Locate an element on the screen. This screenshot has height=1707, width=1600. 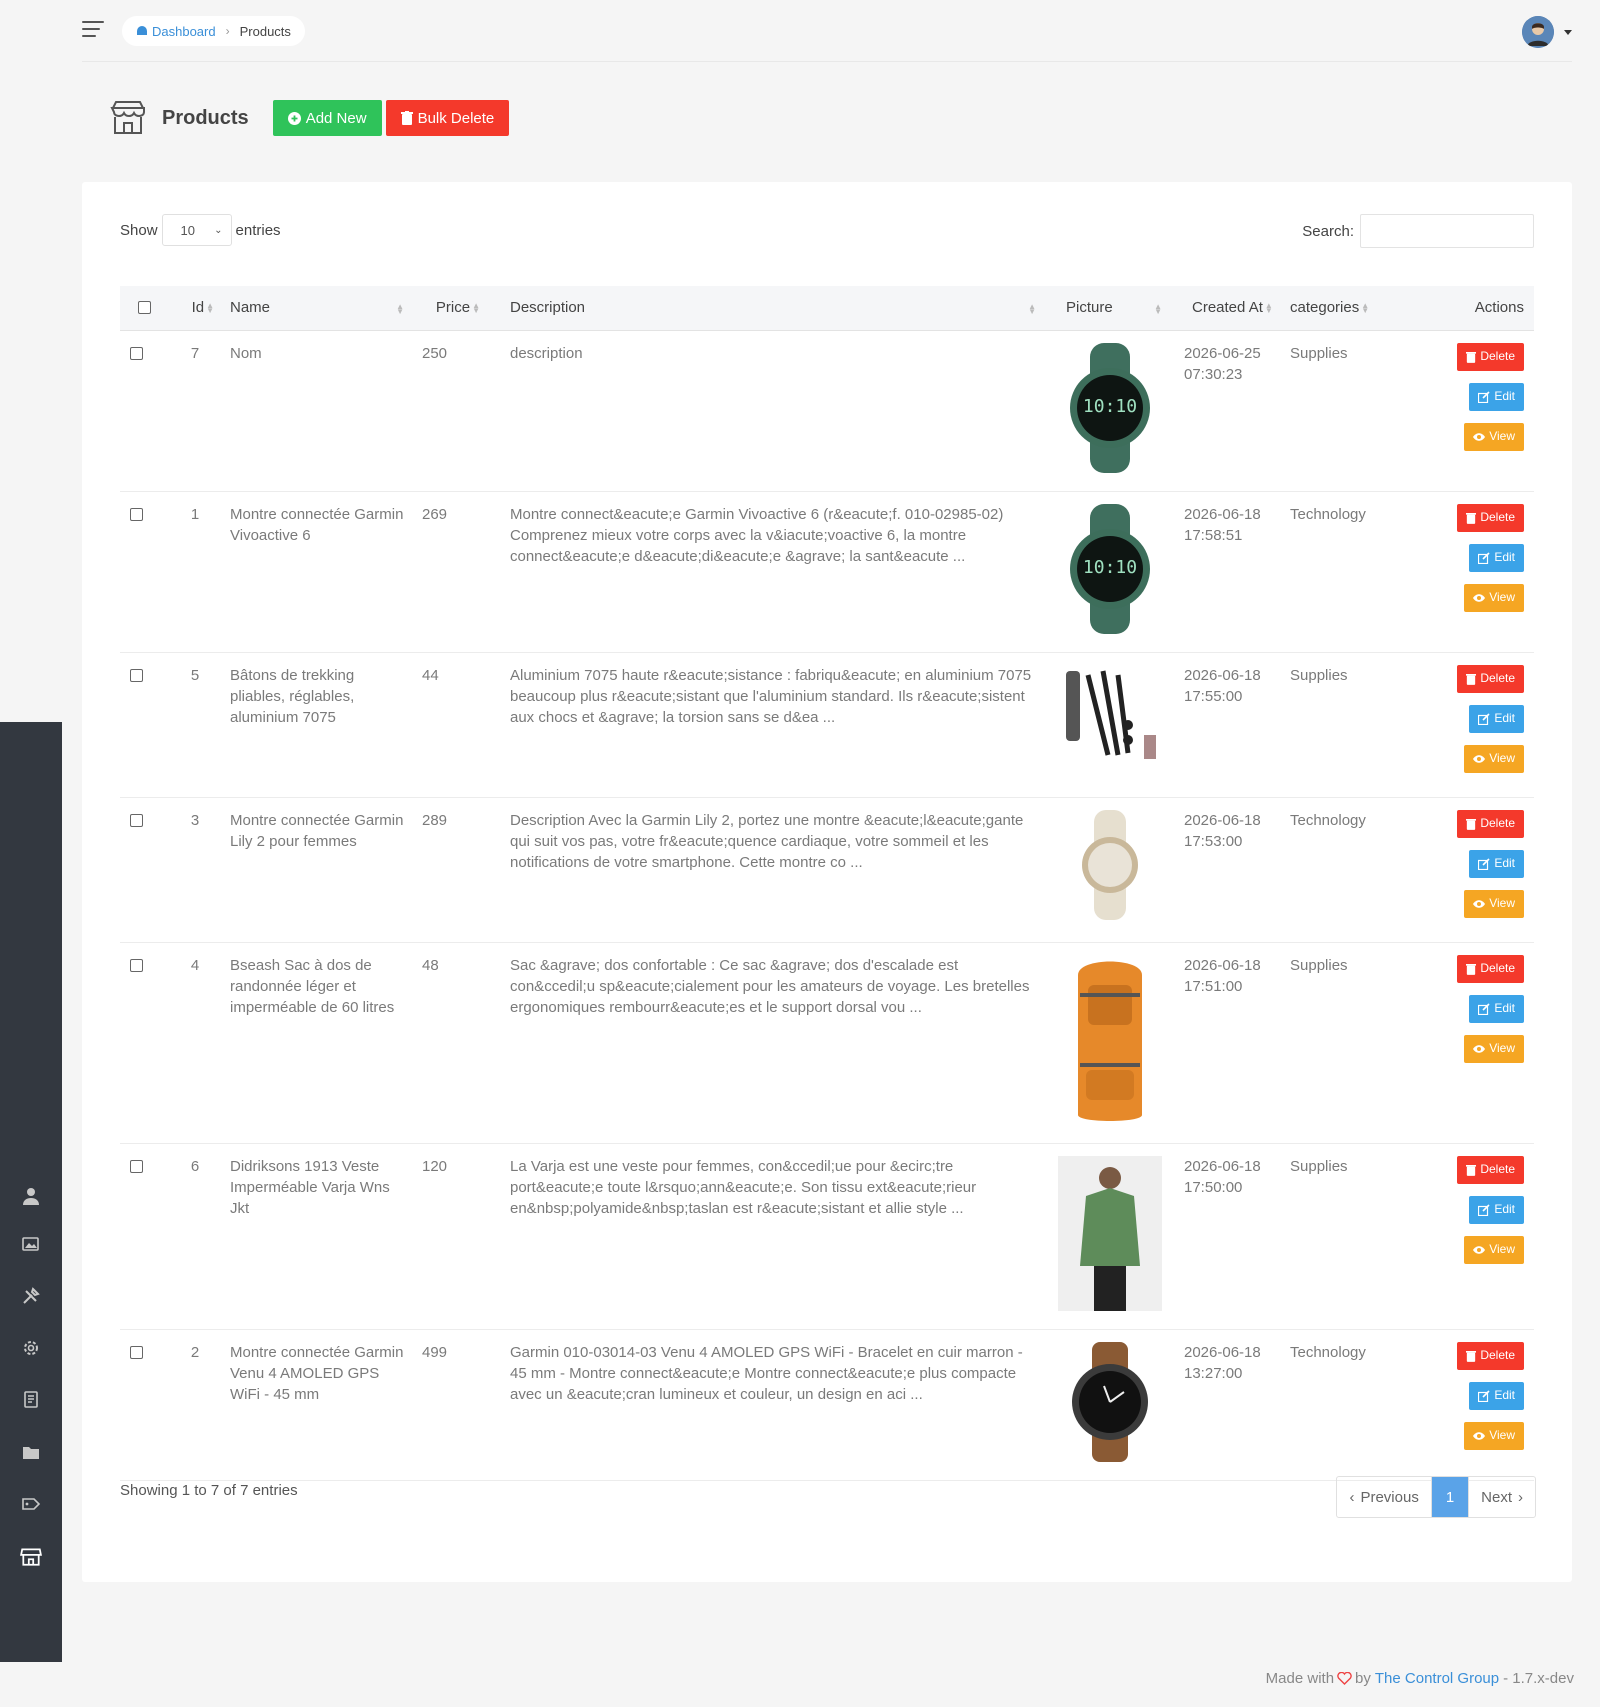
gear-icon is located at coordinates (31, 1348).